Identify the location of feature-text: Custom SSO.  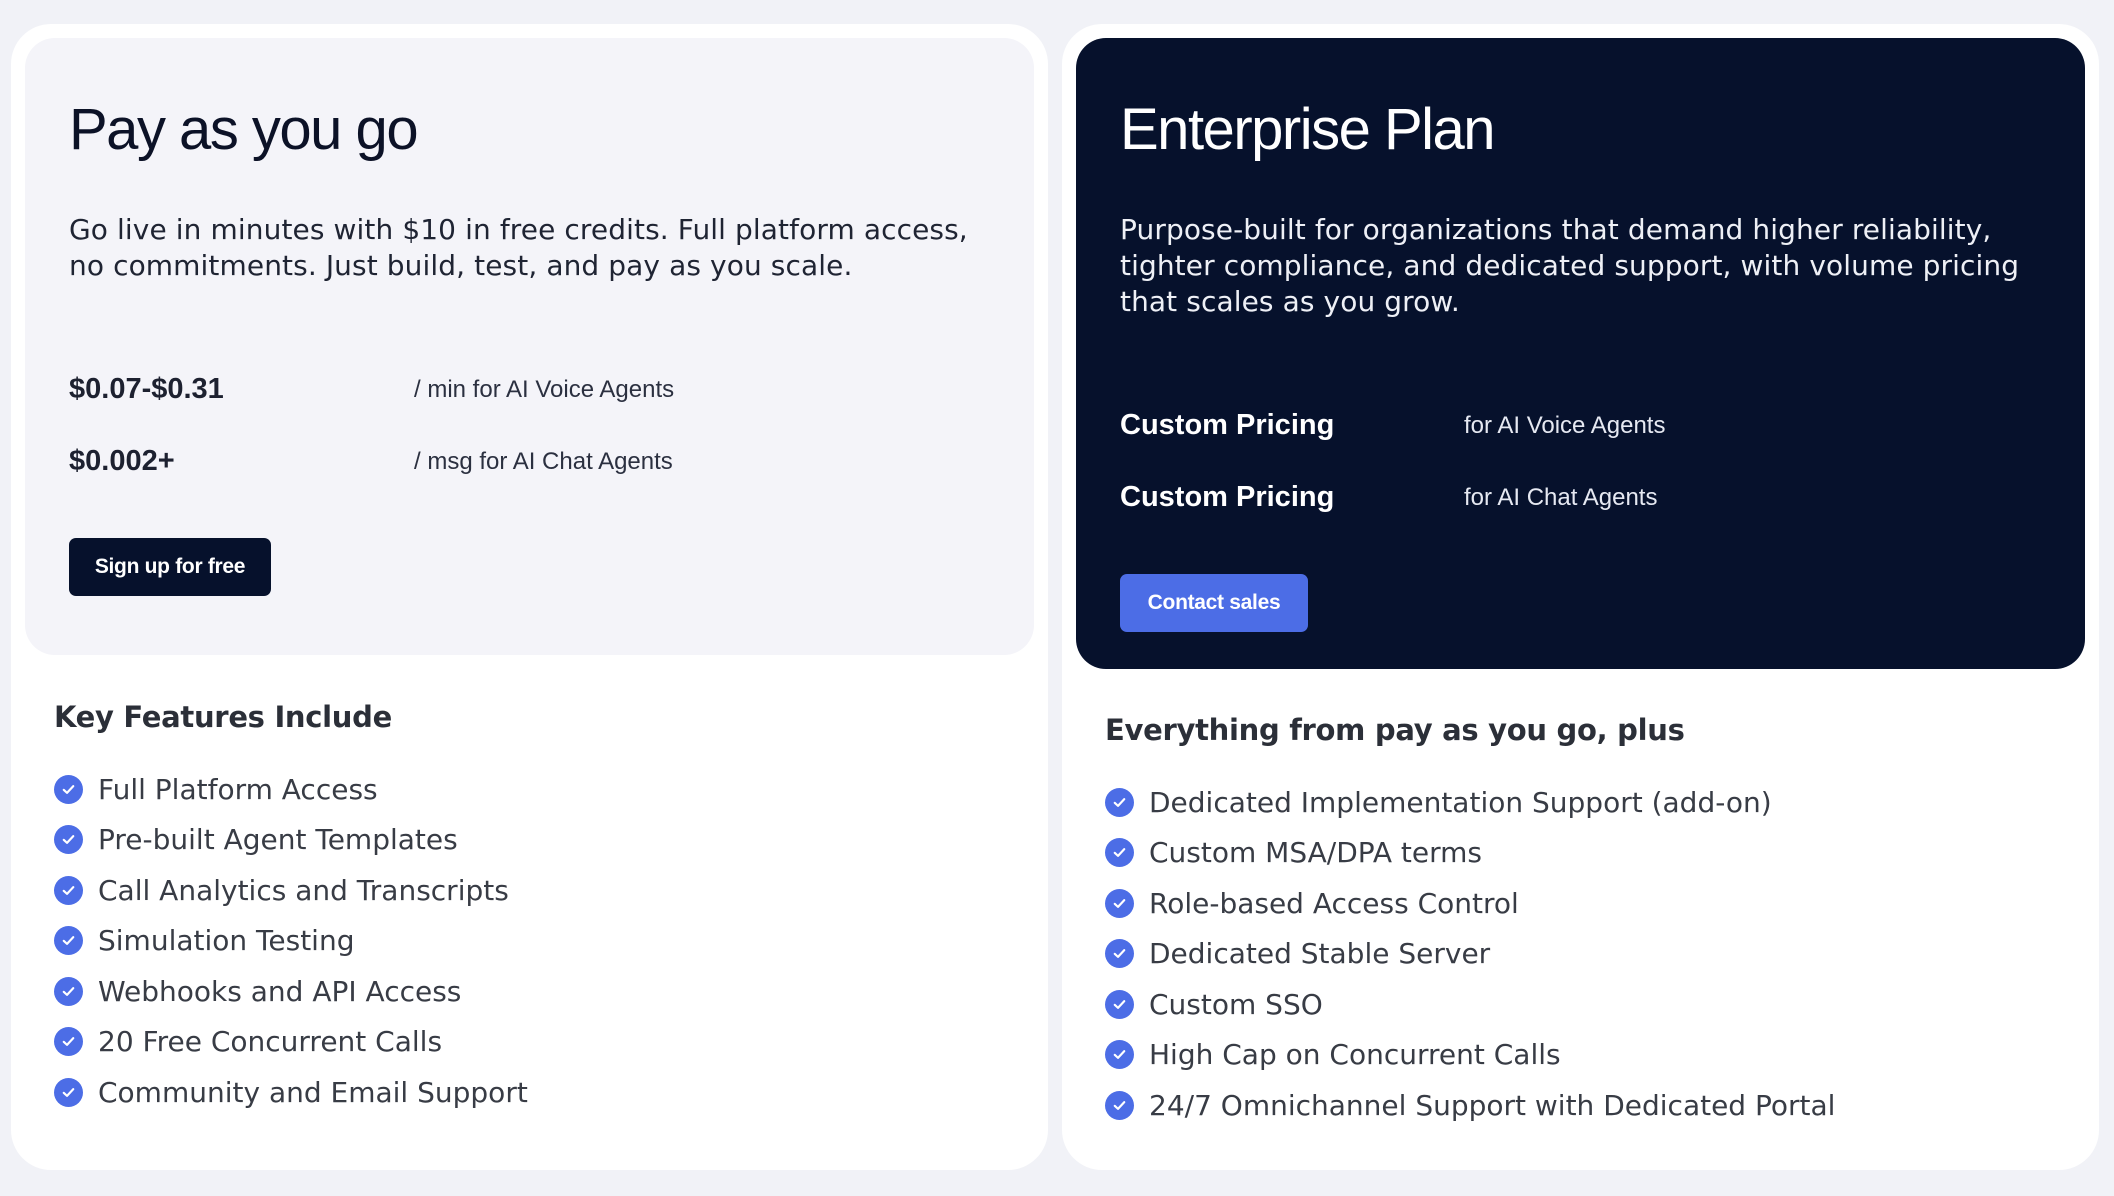
(1236, 1004).